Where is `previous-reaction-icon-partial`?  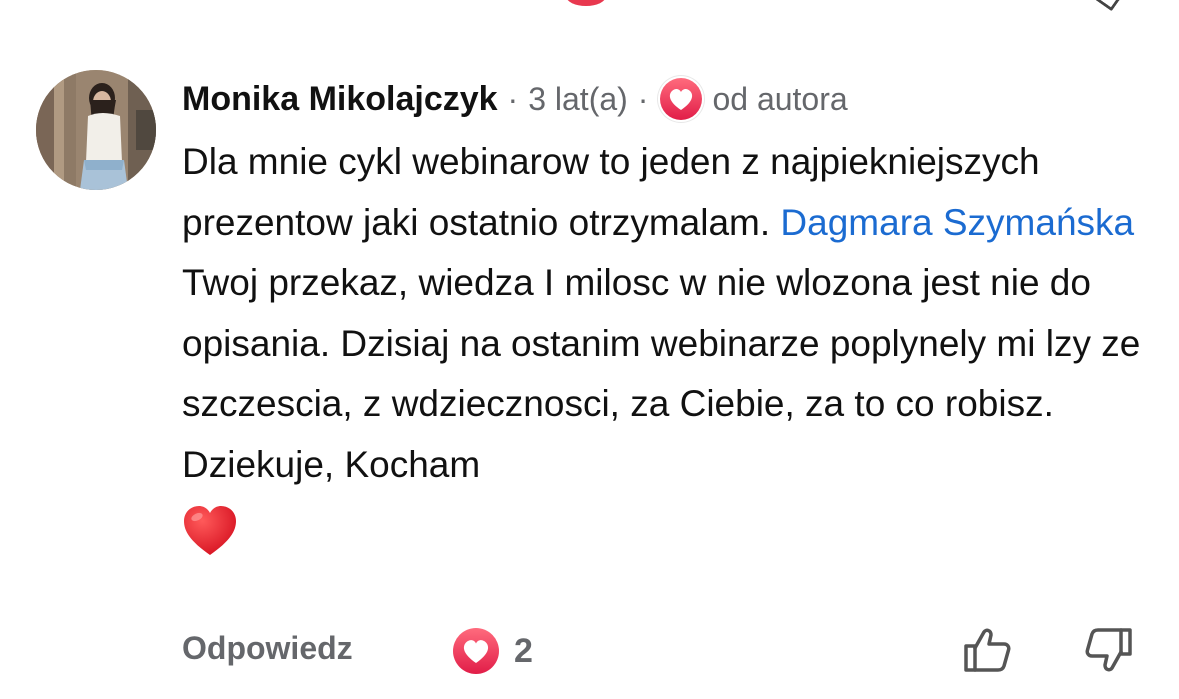
previous-reaction-icon-partial is located at coordinates (586, 3).